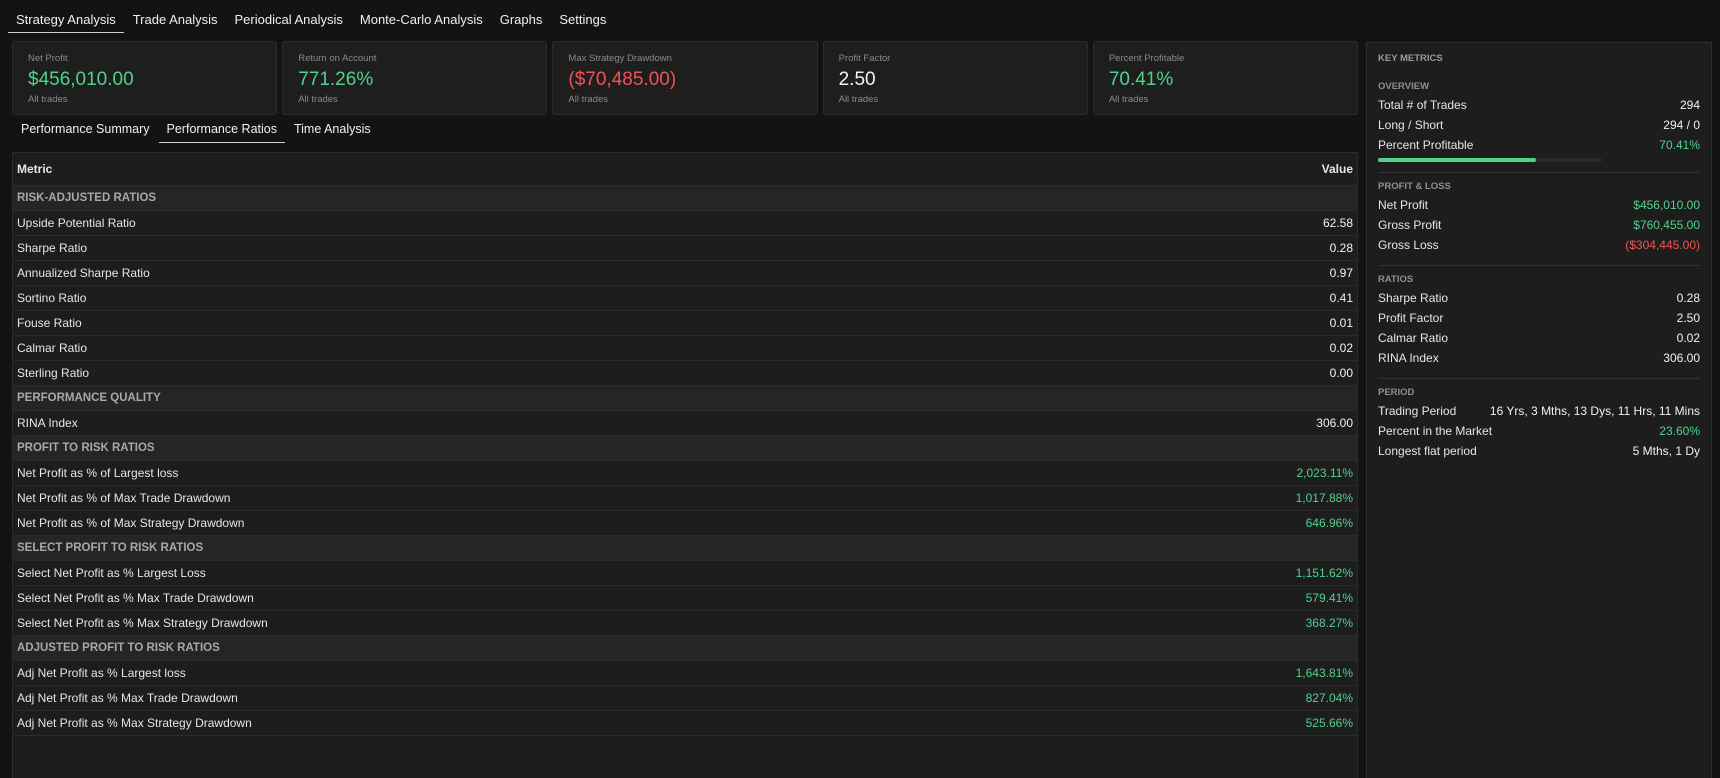  What do you see at coordinates (864, 58) in the screenshot?
I see `card-label: Profit Factor` at bounding box center [864, 58].